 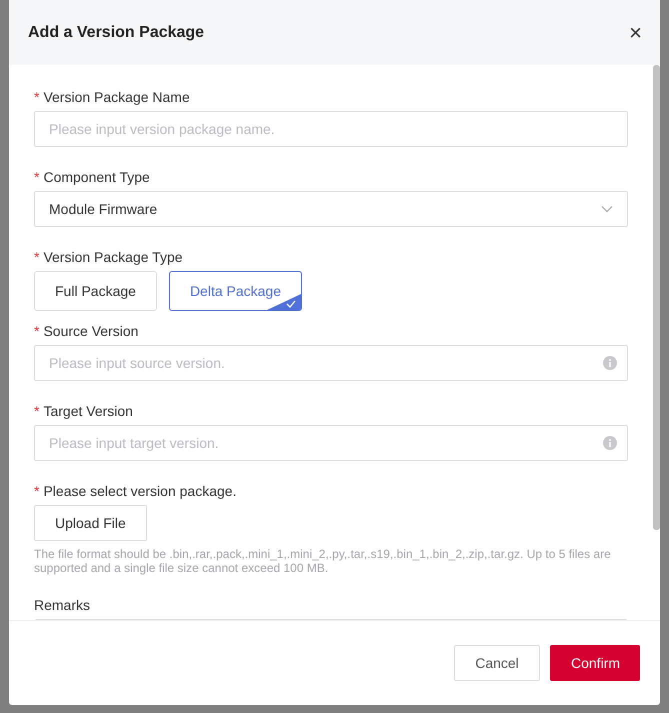 What do you see at coordinates (331, 443) in the screenshot?
I see `text-field: Please input target version.` at bounding box center [331, 443].